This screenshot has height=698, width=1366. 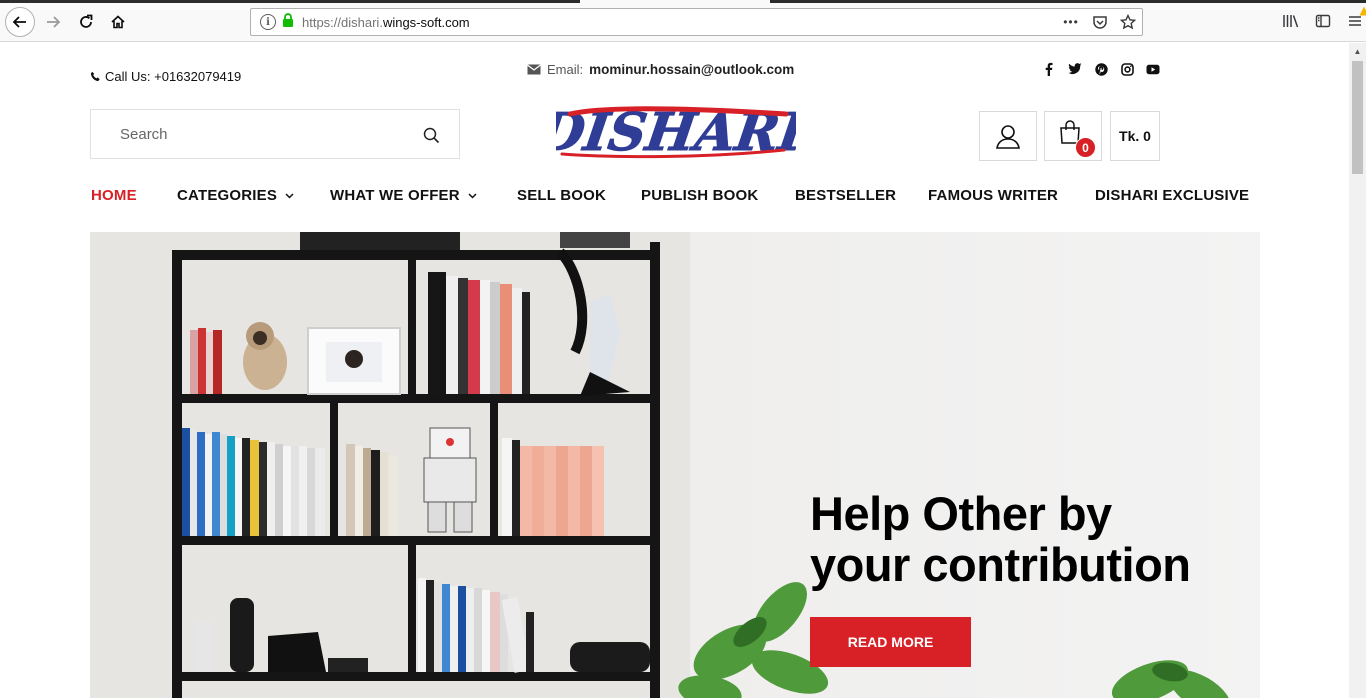 I want to click on url-actions: •••, so click(x=1099, y=22).